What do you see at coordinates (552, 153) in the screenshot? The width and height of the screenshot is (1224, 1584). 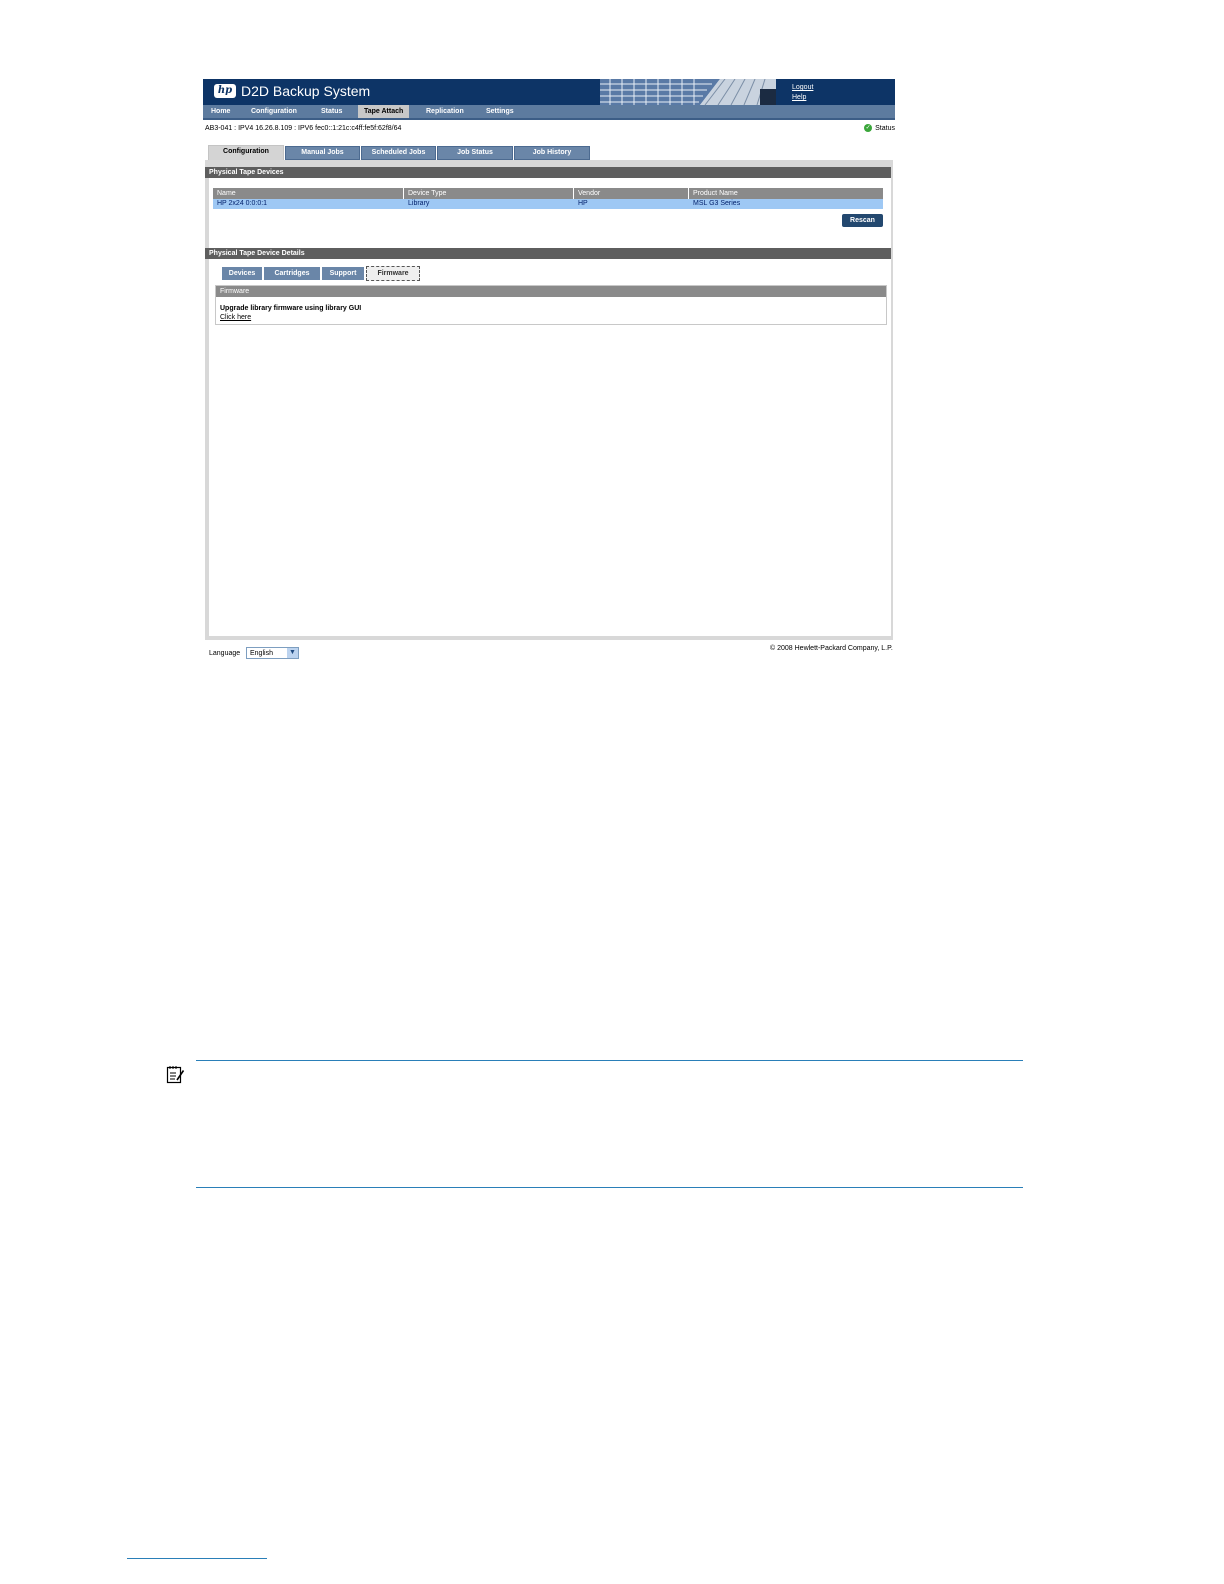 I see `tab-job-history: Job History` at bounding box center [552, 153].